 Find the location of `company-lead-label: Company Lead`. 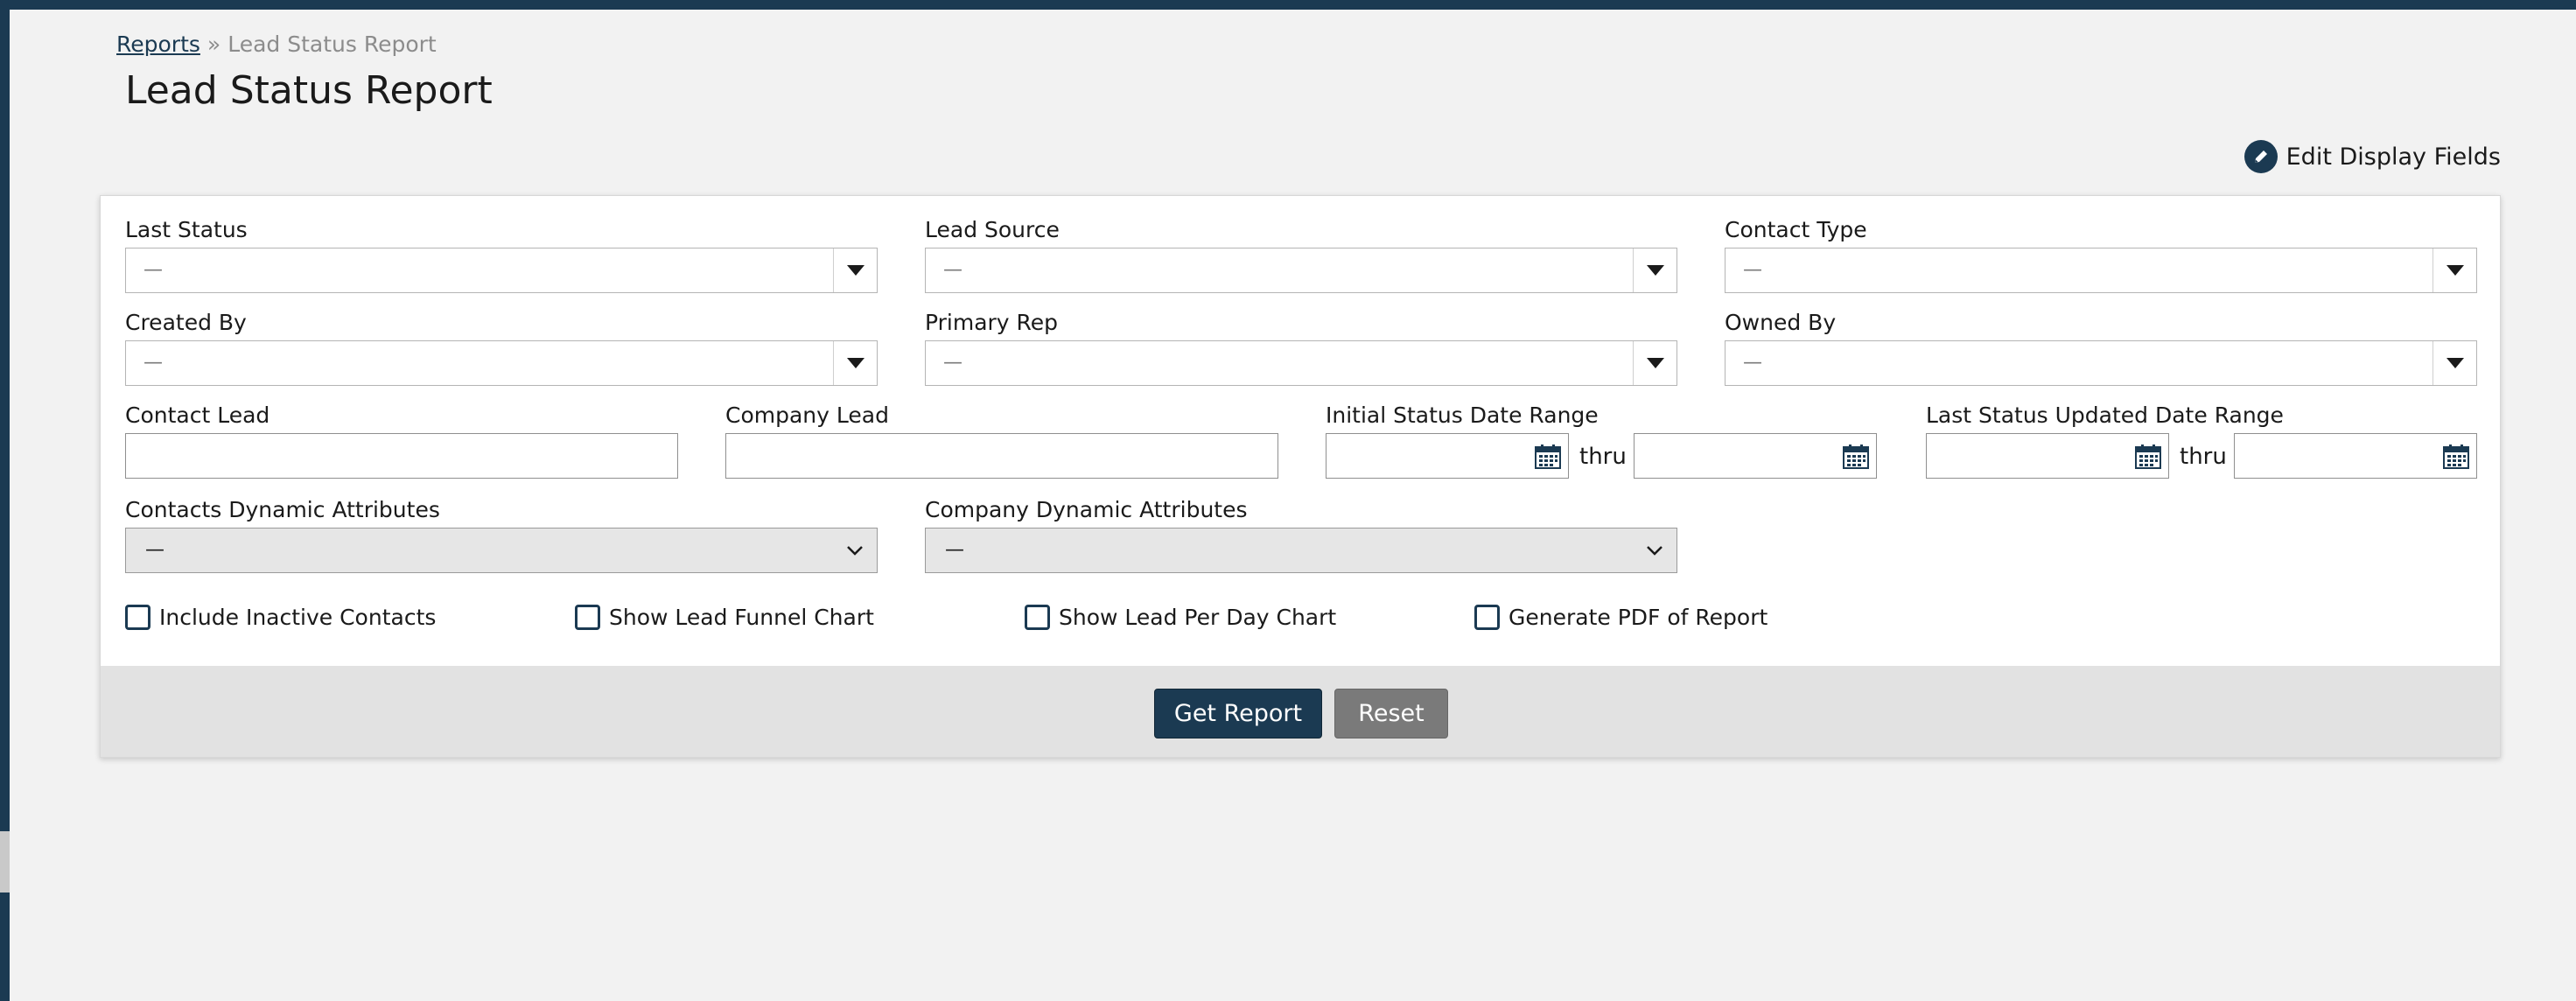

company-lead-label: Company Lead is located at coordinates (807, 415).